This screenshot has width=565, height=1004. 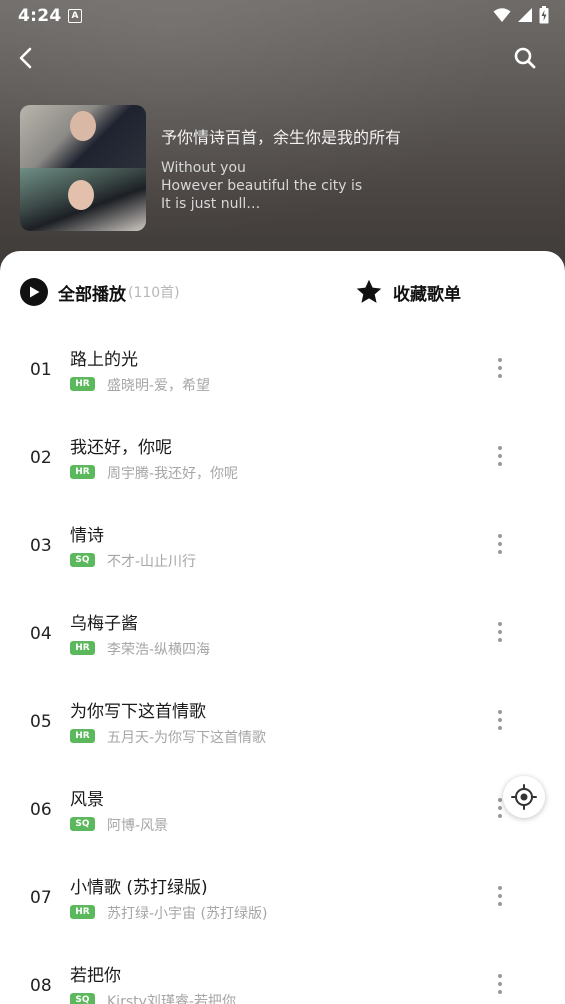 What do you see at coordinates (427, 294) in the screenshot?
I see `collect-label: 收藏歌单` at bounding box center [427, 294].